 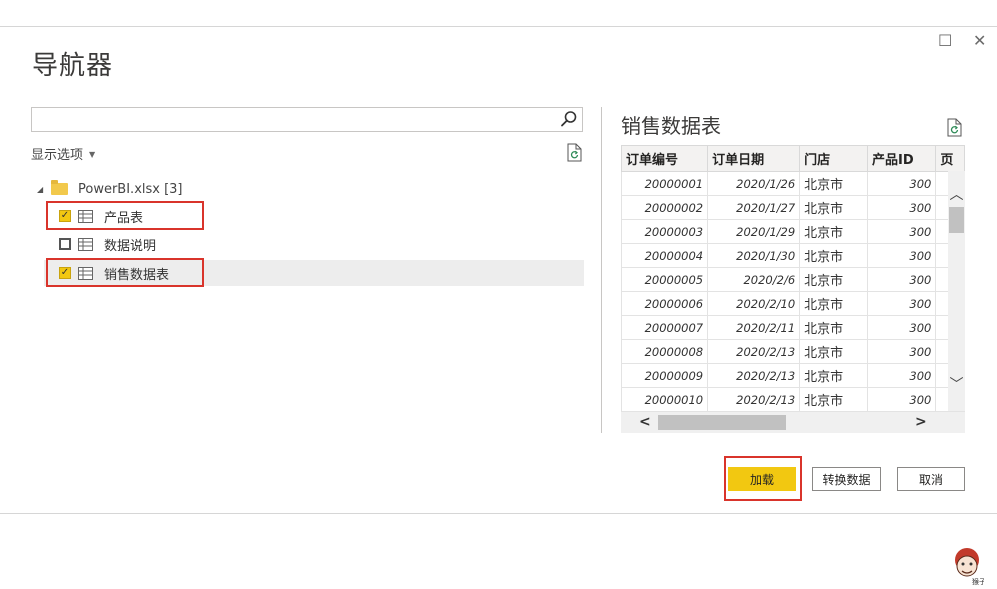 What do you see at coordinates (956, 195) in the screenshot?
I see `chevron-up-icon: ︿` at bounding box center [956, 195].